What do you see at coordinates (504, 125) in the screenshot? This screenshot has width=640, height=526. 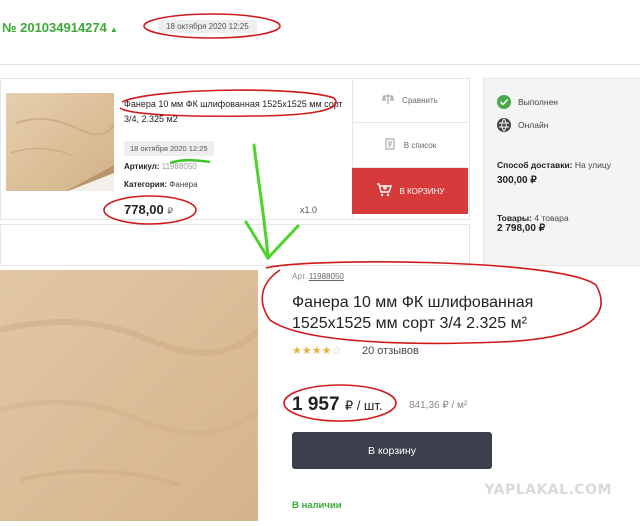 I see `globe-icon` at bounding box center [504, 125].